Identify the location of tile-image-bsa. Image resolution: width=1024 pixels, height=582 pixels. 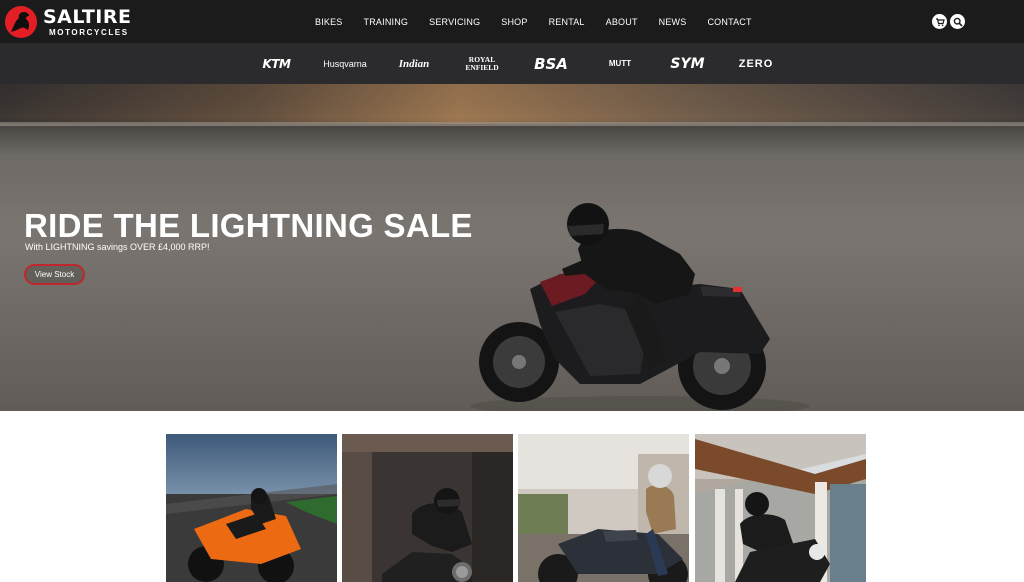
(427, 508).